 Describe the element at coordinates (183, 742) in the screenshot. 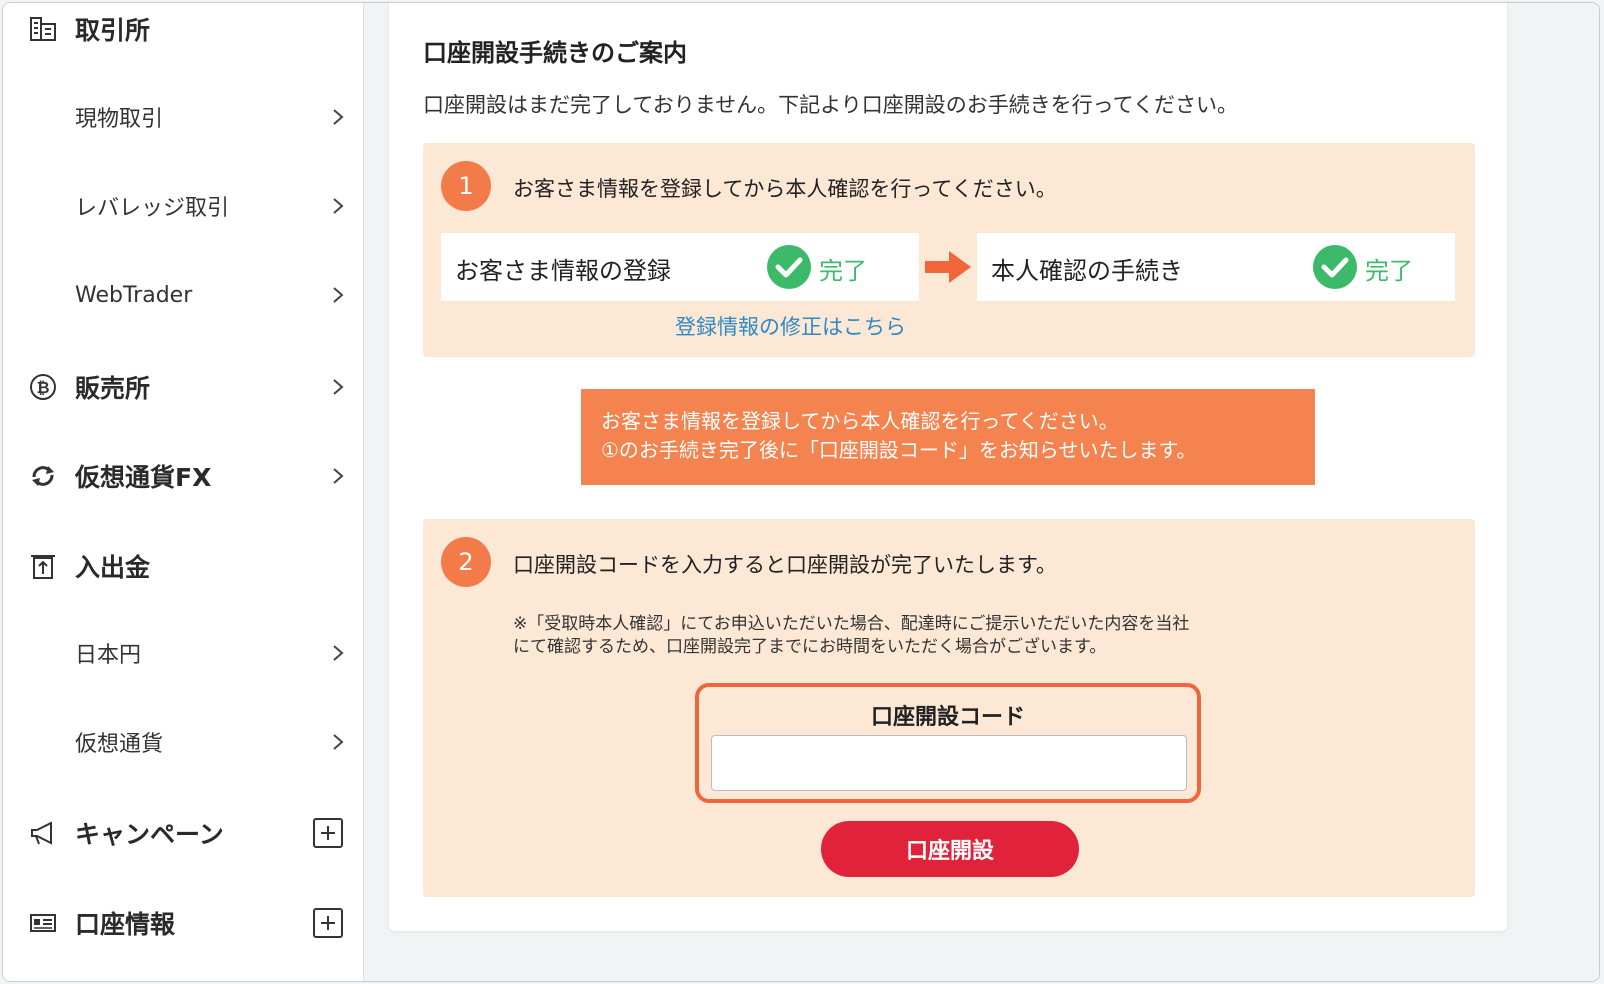

I see `sidebar-item-crypto: 仮想通貨` at that location.